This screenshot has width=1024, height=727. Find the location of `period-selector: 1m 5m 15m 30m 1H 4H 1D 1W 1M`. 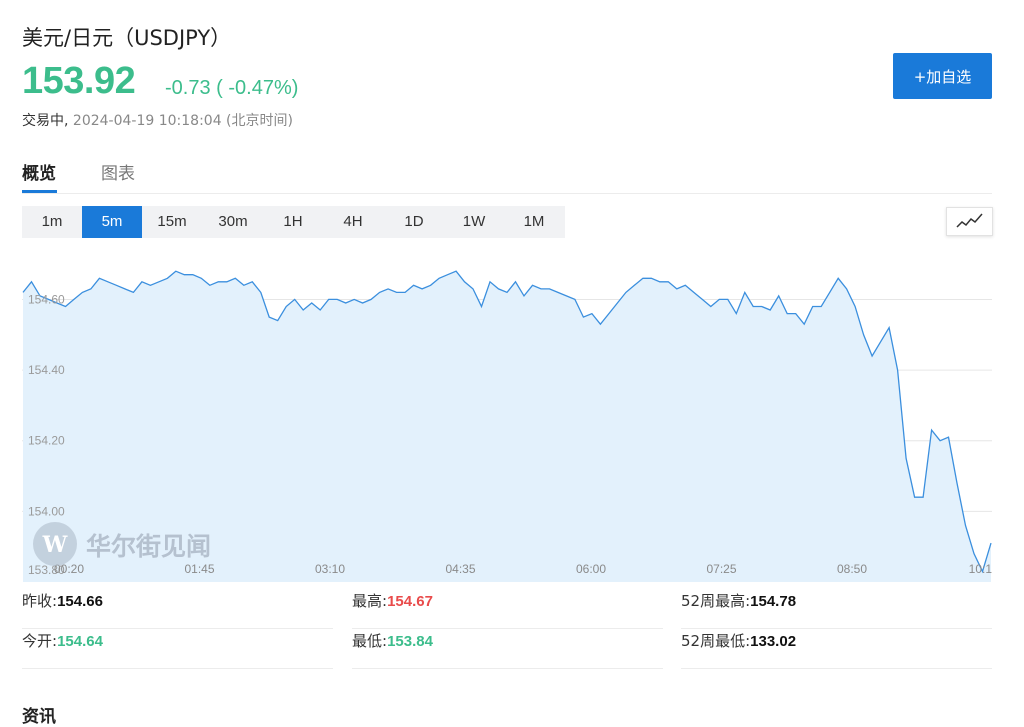

period-selector: 1m 5m 15m 30m 1H 4H 1D 1W 1M is located at coordinates (293, 222).